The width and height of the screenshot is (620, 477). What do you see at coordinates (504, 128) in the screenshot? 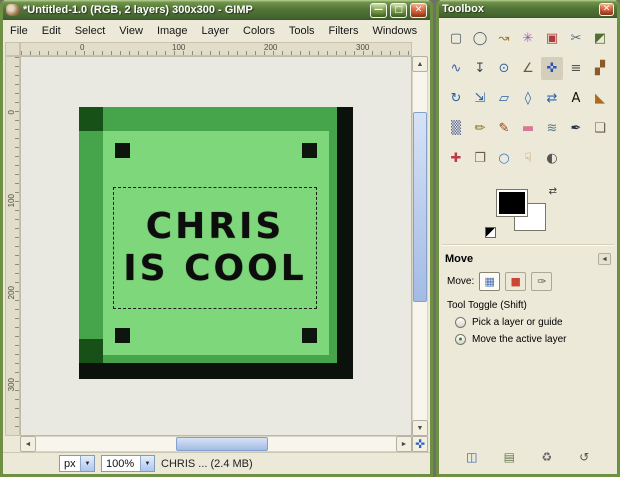
I see `paintbrush-tool: ✎` at bounding box center [504, 128].